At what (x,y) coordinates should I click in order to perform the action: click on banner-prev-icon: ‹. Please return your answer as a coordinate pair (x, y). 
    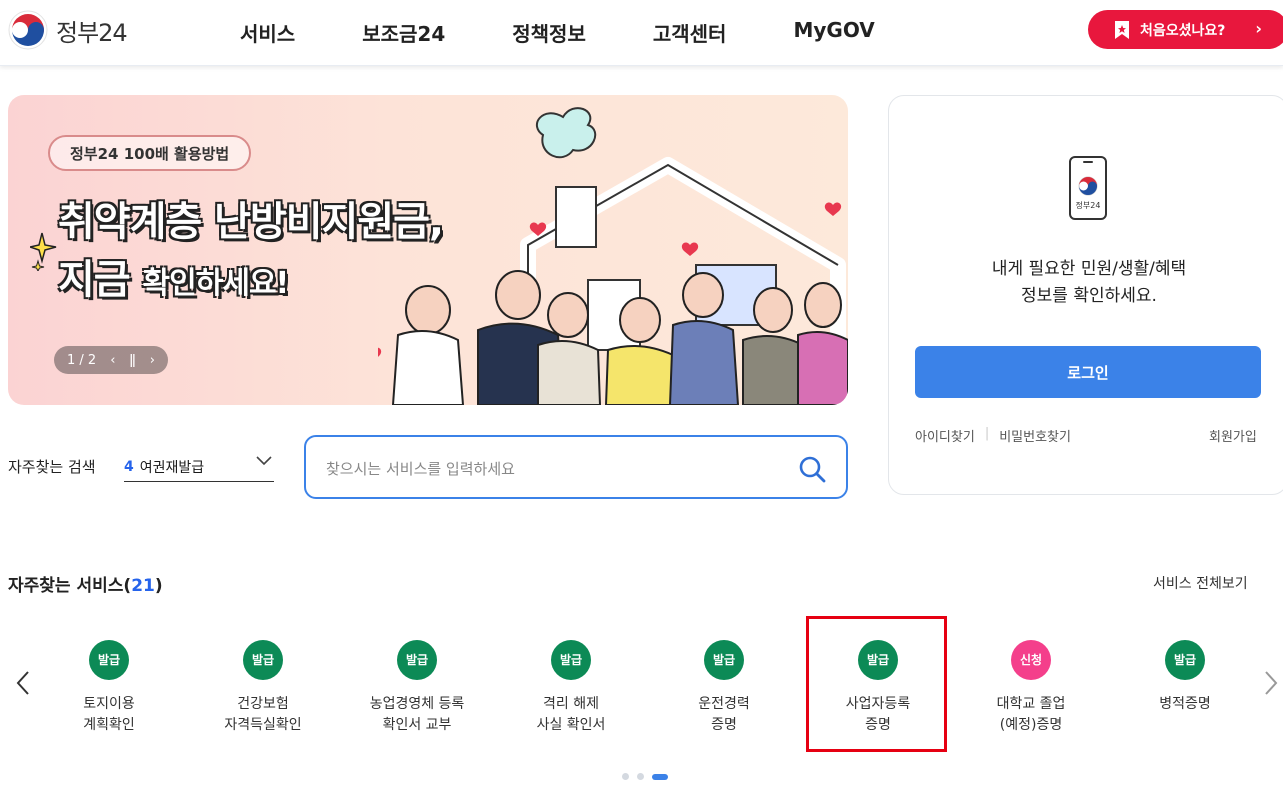
    Looking at the image, I should click on (112, 360).